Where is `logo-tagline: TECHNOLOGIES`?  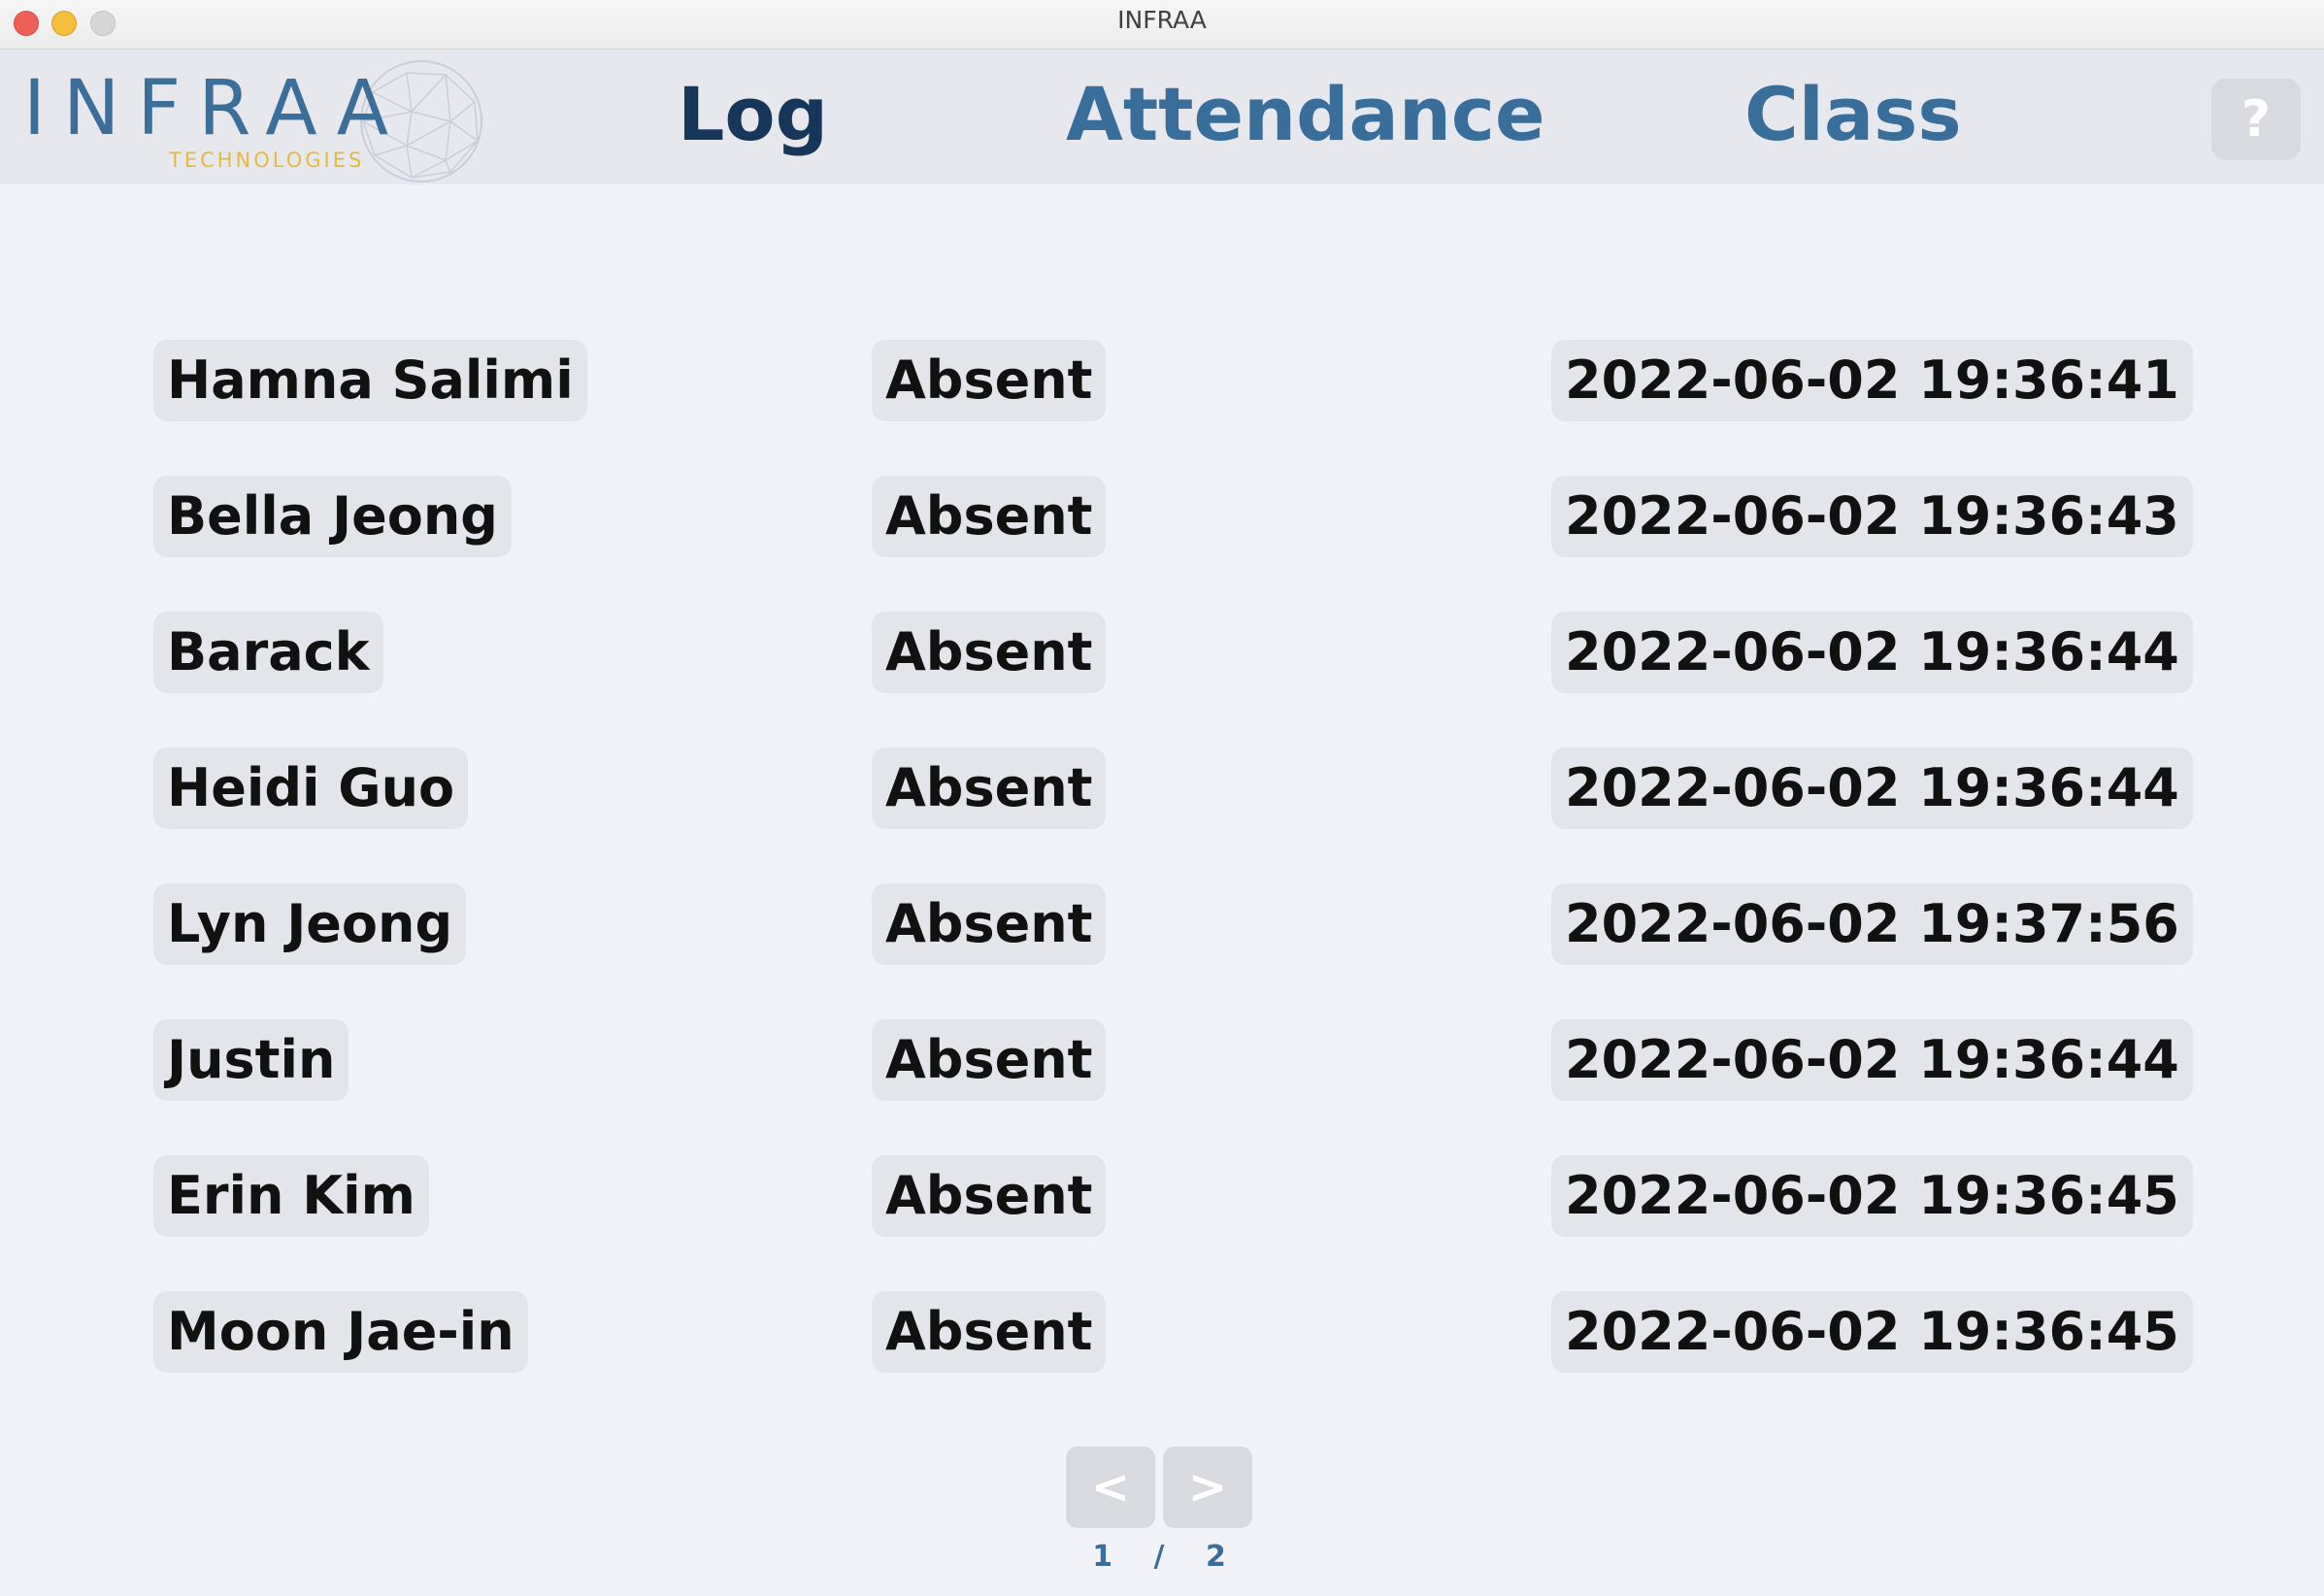 logo-tagline: TECHNOLOGIES is located at coordinates (267, 160).